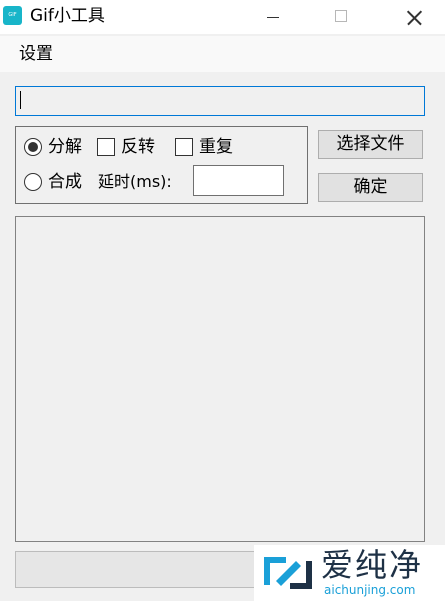  I want to click on minimize-icon, so click(273, 17).